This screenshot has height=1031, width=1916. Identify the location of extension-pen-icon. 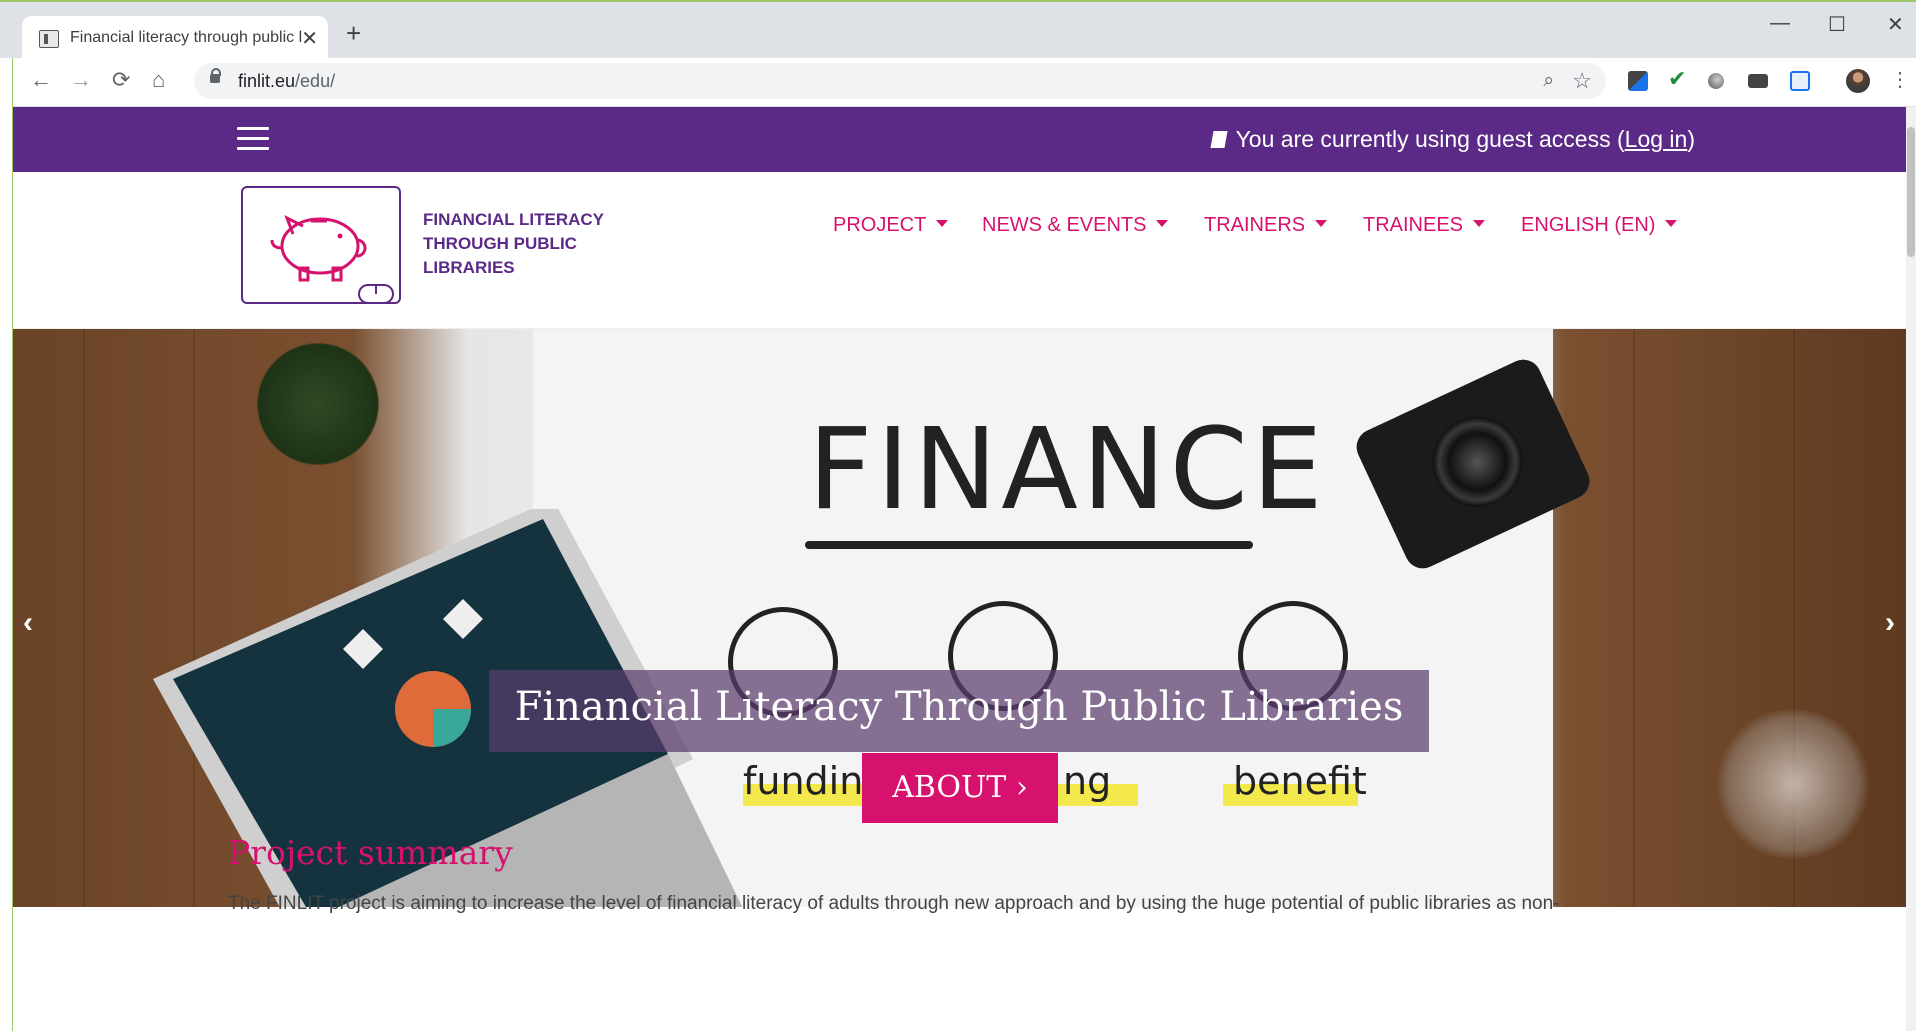
(1638, 81).